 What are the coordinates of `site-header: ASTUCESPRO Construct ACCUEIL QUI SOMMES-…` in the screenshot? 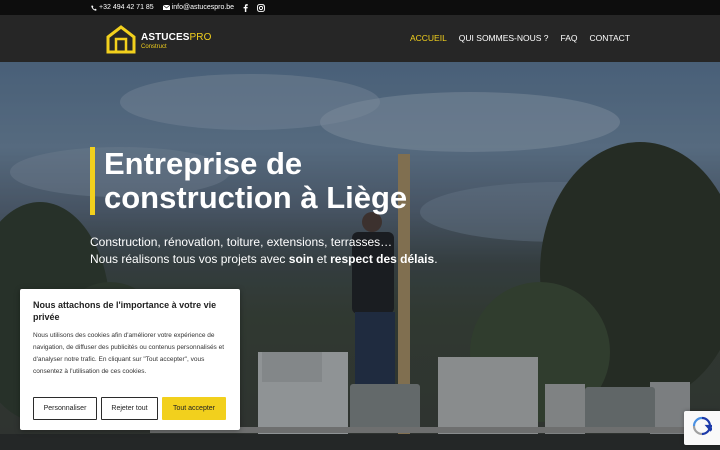 It's located at (360, 38).